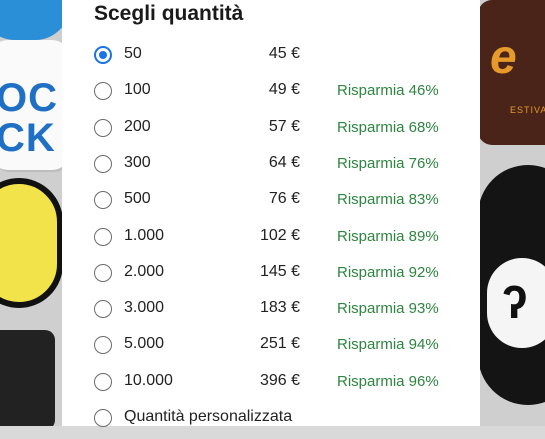 This screenshot has height=439, width=545. What do you see at coordinates (31, 243) in the screenshot?
I see `yellow-sticker` at bounding box center [31, 243].